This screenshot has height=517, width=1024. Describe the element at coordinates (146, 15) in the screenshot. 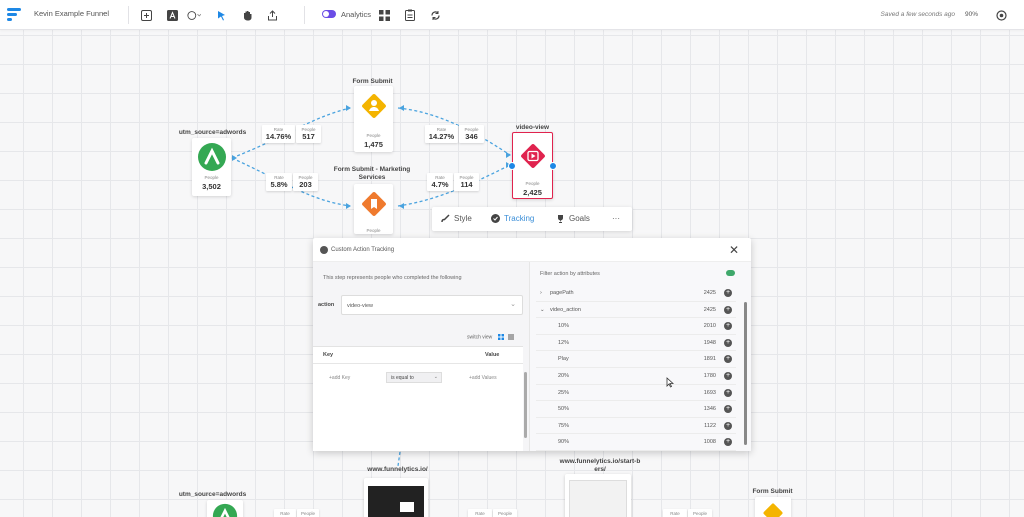

I see `add-step-icon` at that location.